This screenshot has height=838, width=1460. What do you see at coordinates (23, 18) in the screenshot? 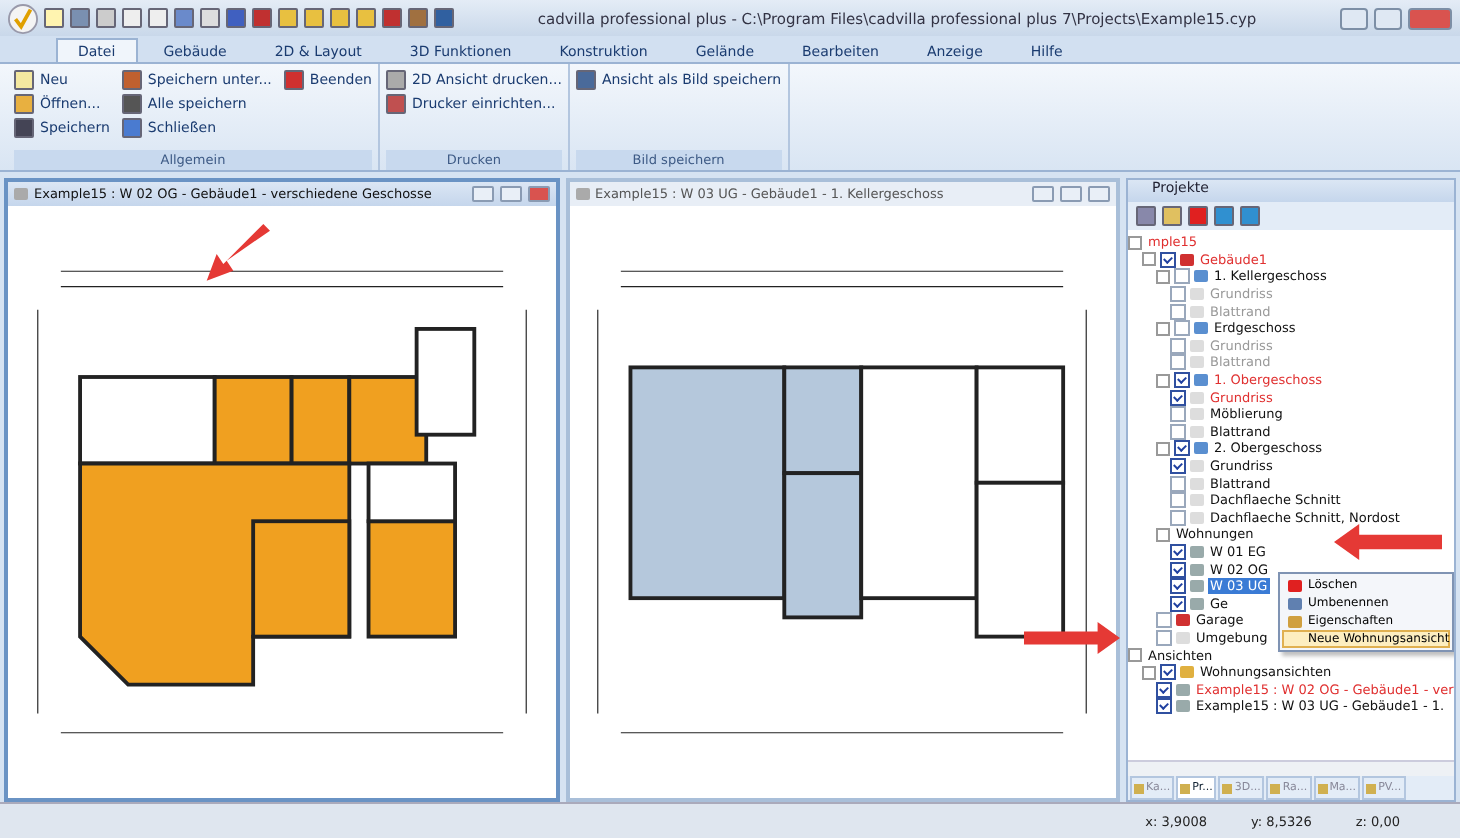
I see `app-logo-icon` at bounding box center [23, 18].